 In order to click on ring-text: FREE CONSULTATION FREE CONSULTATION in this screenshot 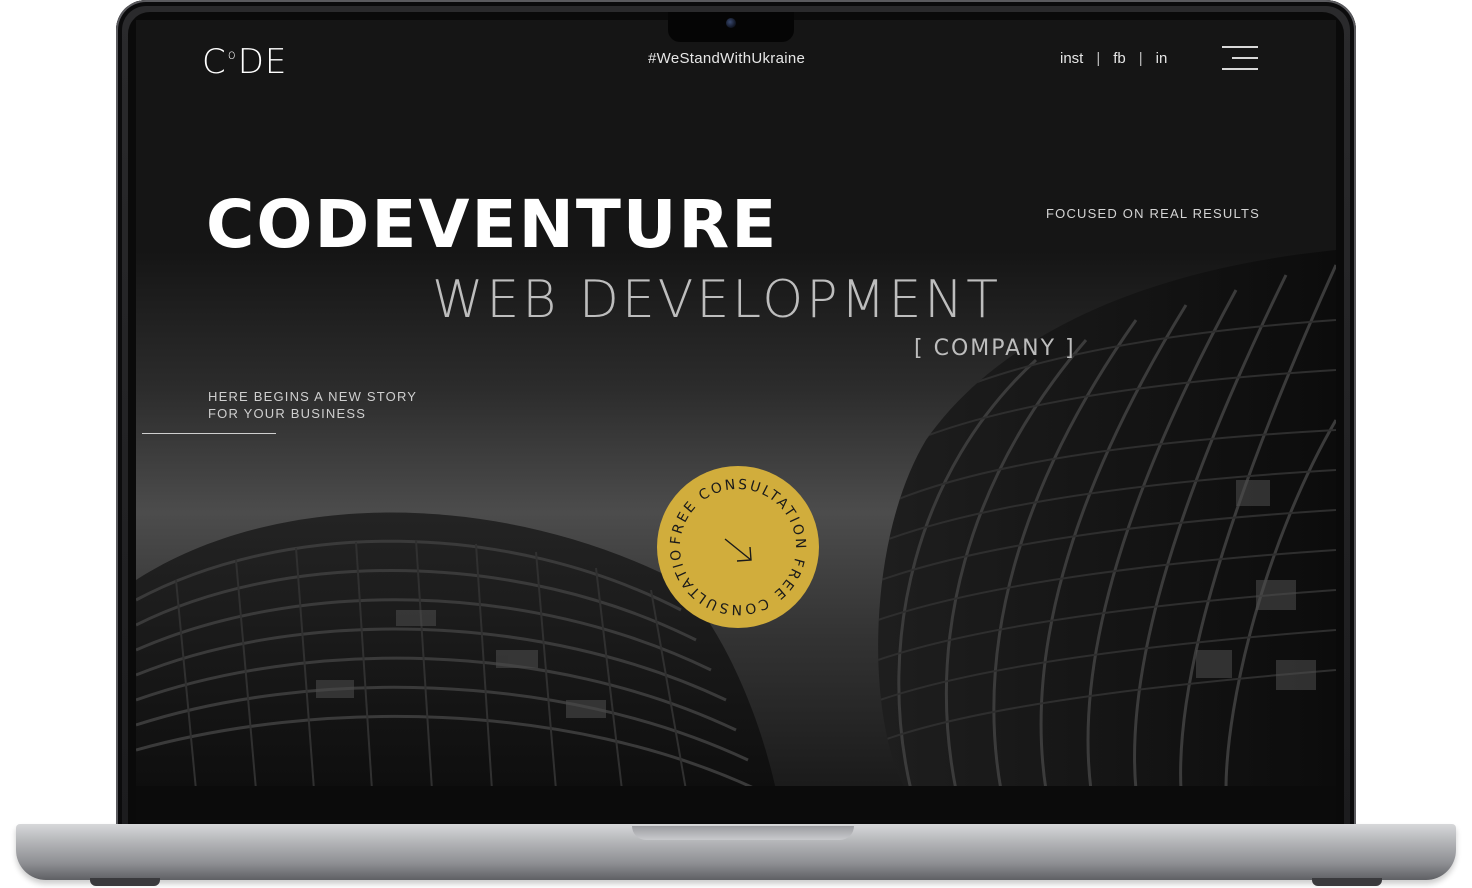, I will do `click(732, 541)`.